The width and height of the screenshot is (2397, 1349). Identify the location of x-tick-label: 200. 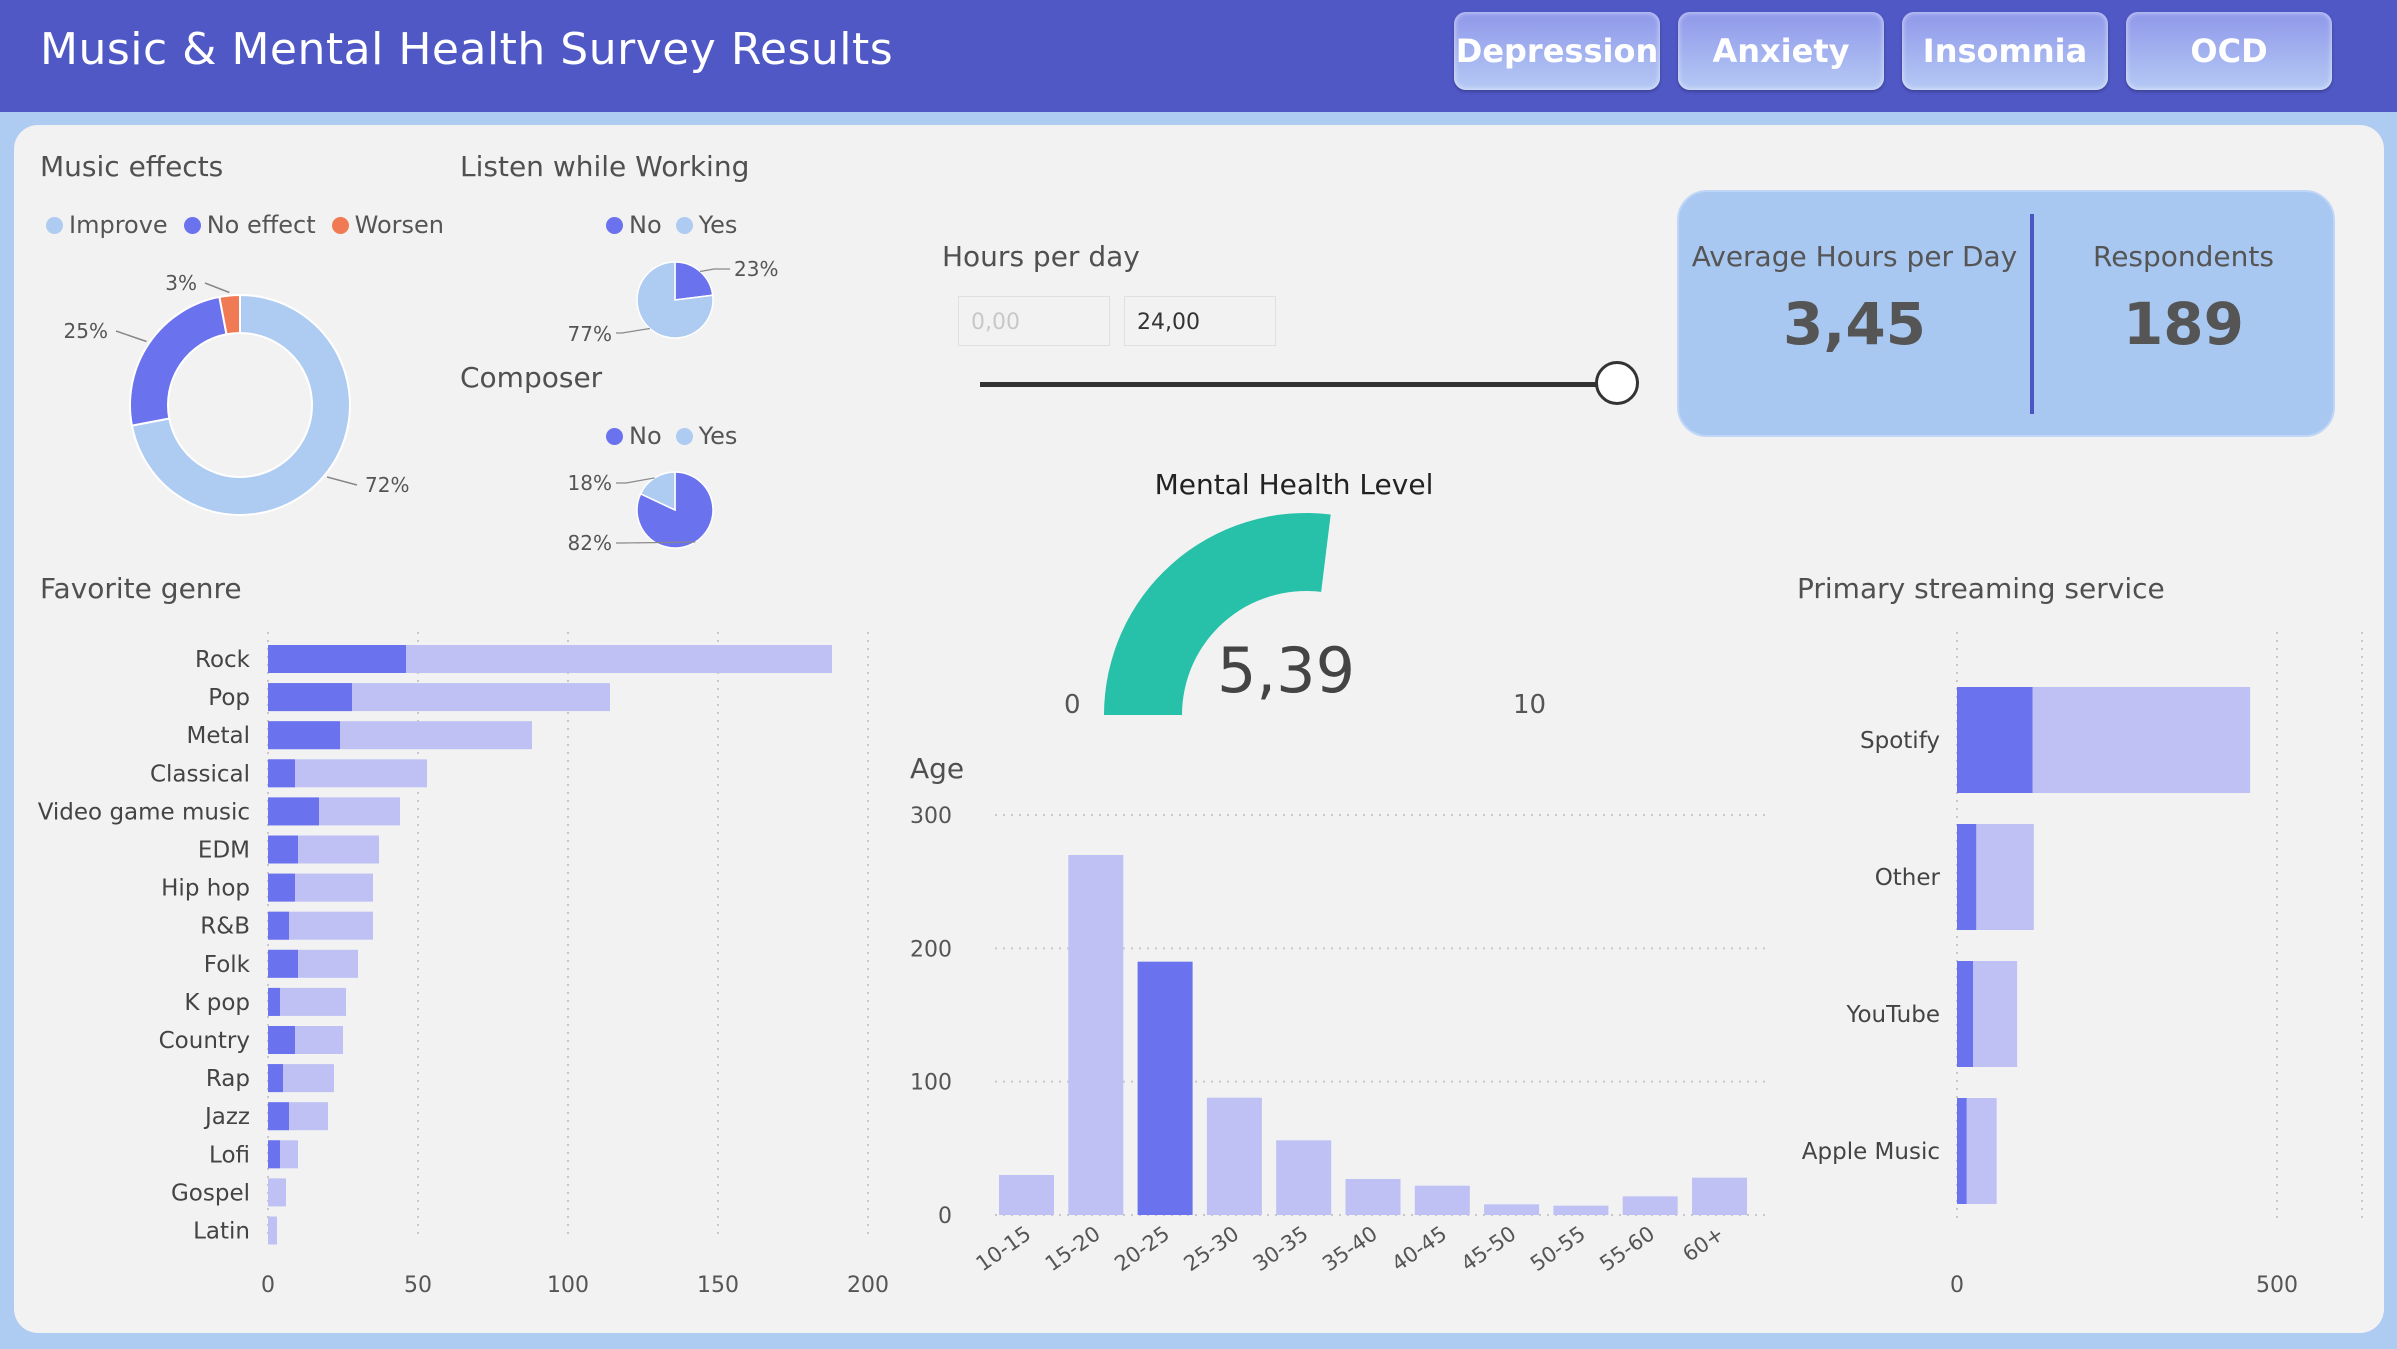
(868, 1285).